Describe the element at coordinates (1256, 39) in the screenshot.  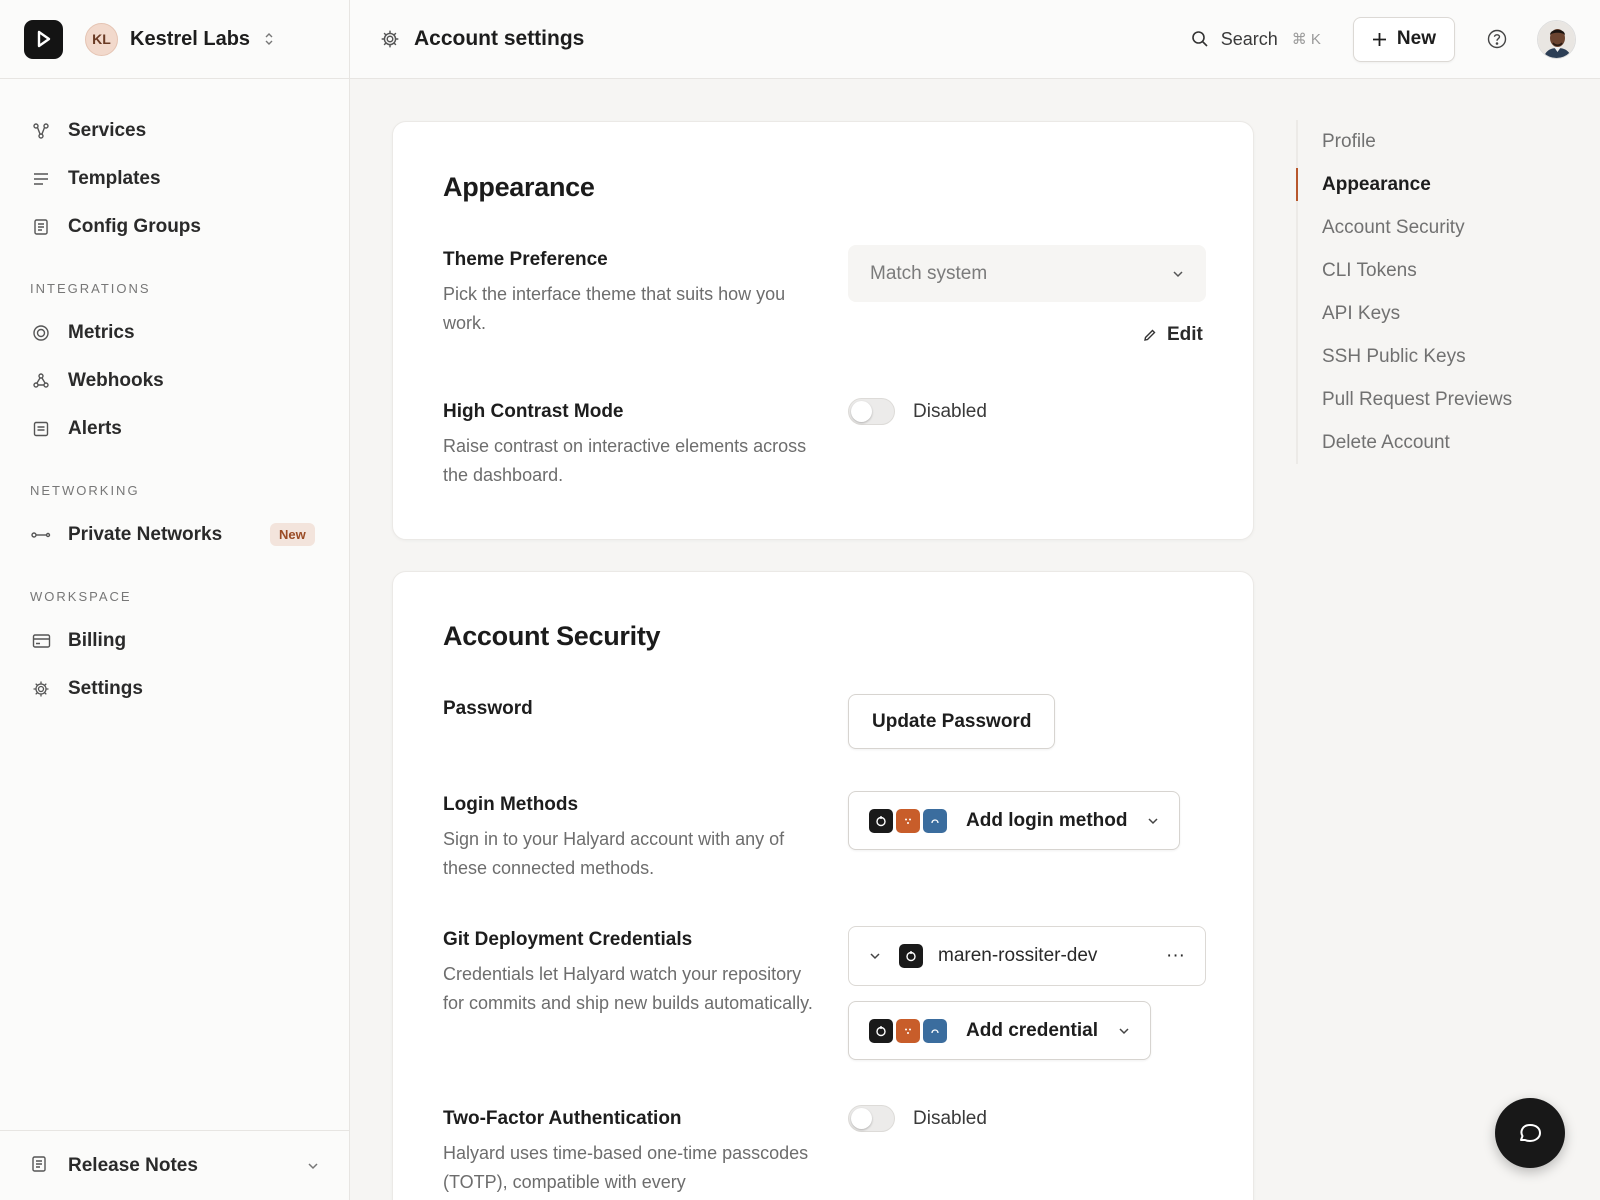
I see `search-button: Search ⌘ K` at that location.